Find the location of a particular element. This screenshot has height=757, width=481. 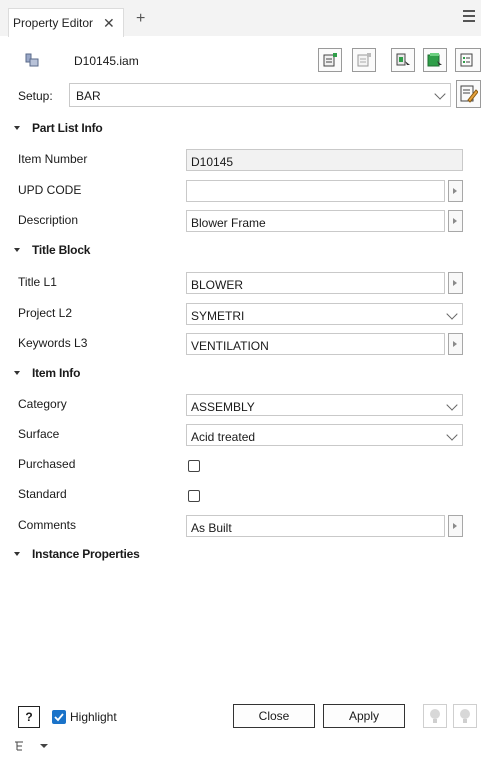

category-value: ASSEMBLY is located at coordinates (223, 407).